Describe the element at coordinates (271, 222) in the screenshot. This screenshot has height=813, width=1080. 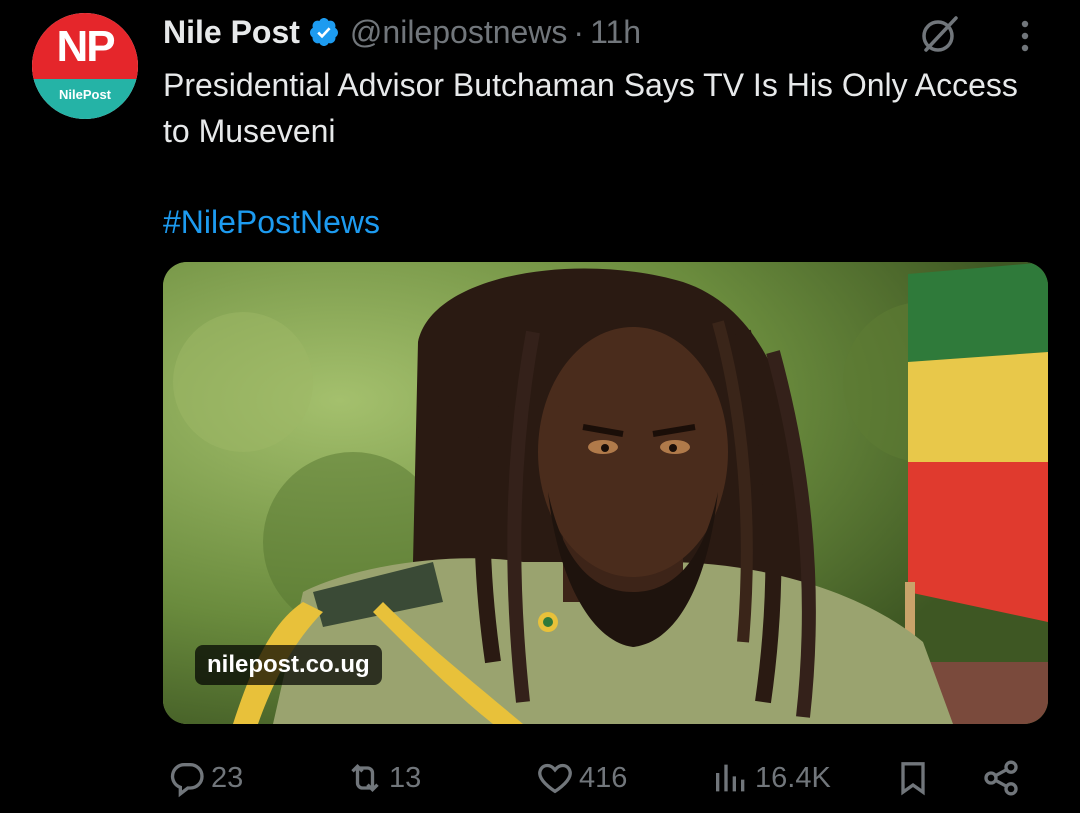
I see `hashtag-link: #NilePostNews` at that location.